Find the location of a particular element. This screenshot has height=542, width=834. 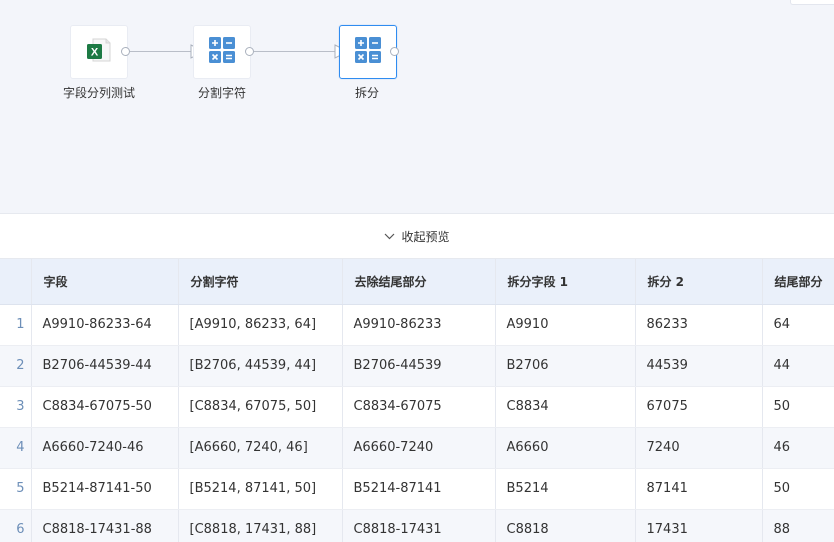

node-label-source: 字段分列测试 is located at coordinates (98, 93).